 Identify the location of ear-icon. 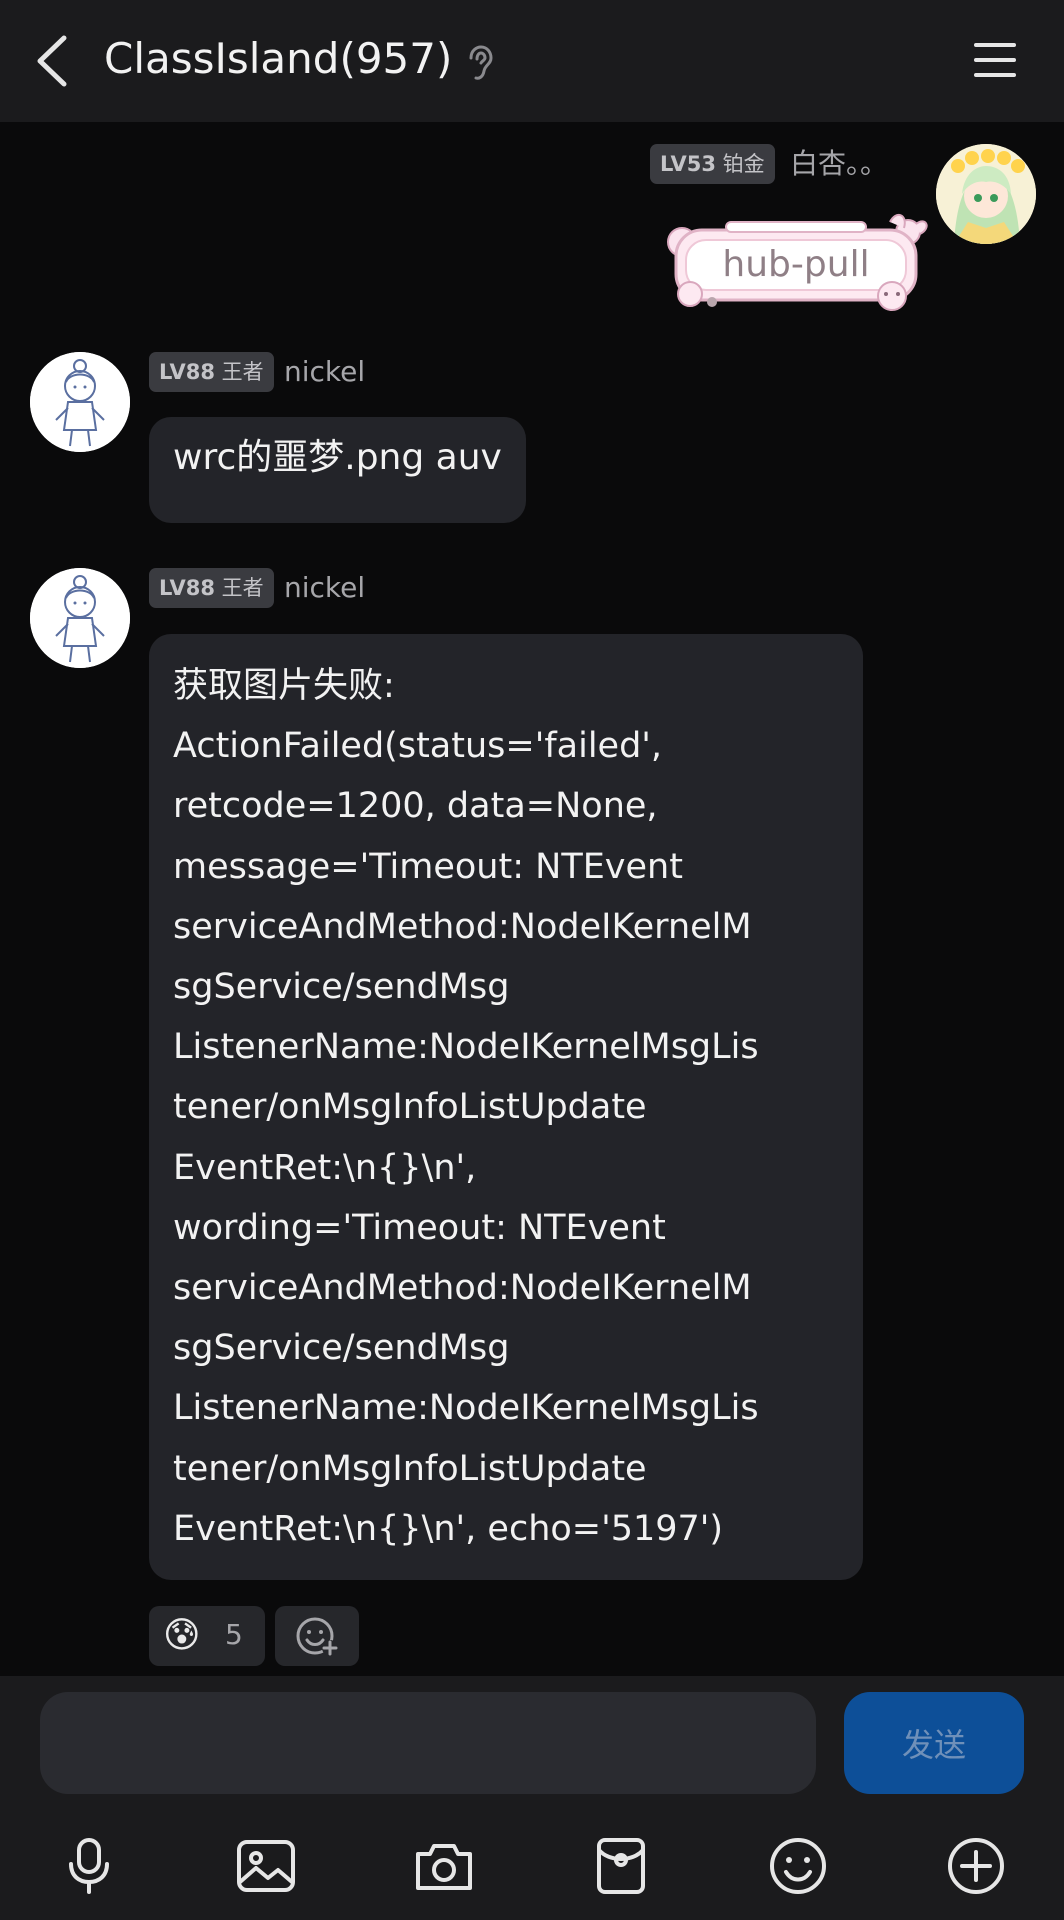
(480, 63).